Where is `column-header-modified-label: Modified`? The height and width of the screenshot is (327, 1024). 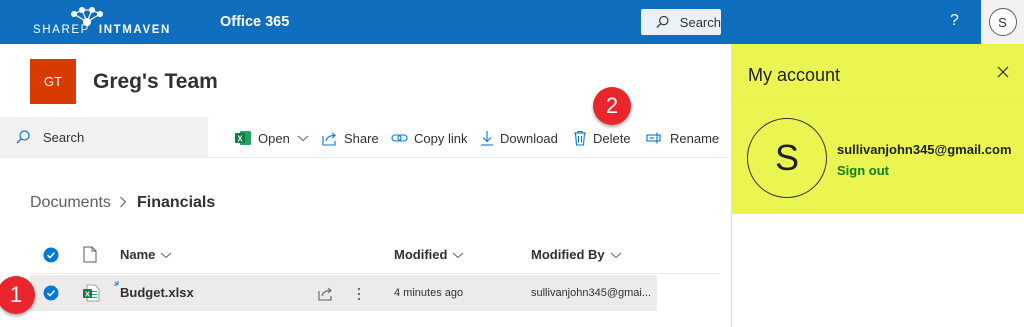
column-header-modified-label: Modified is located at coordinates (421, 254).